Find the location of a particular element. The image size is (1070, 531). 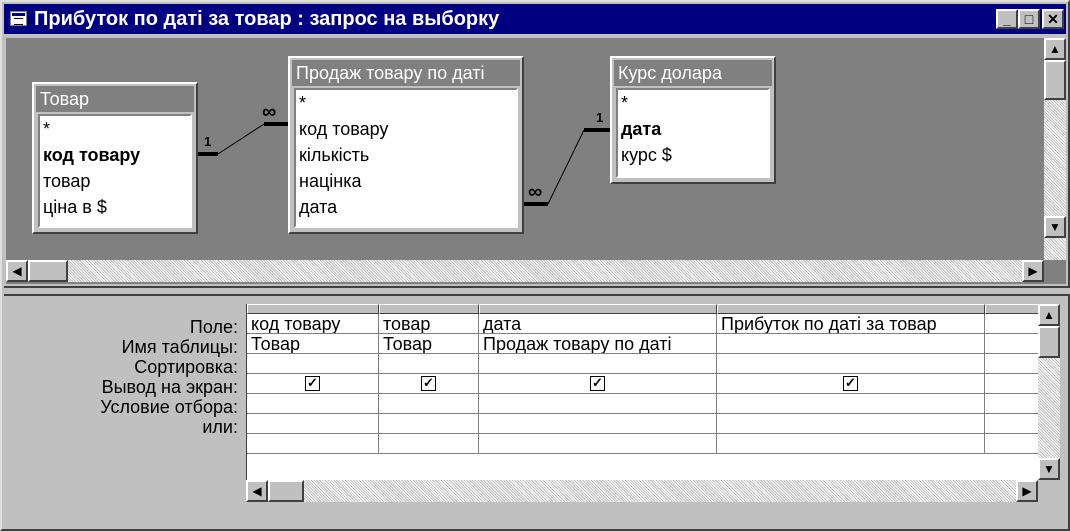

relation-2-many-label: ∞ is located at coordinates (535, 192).